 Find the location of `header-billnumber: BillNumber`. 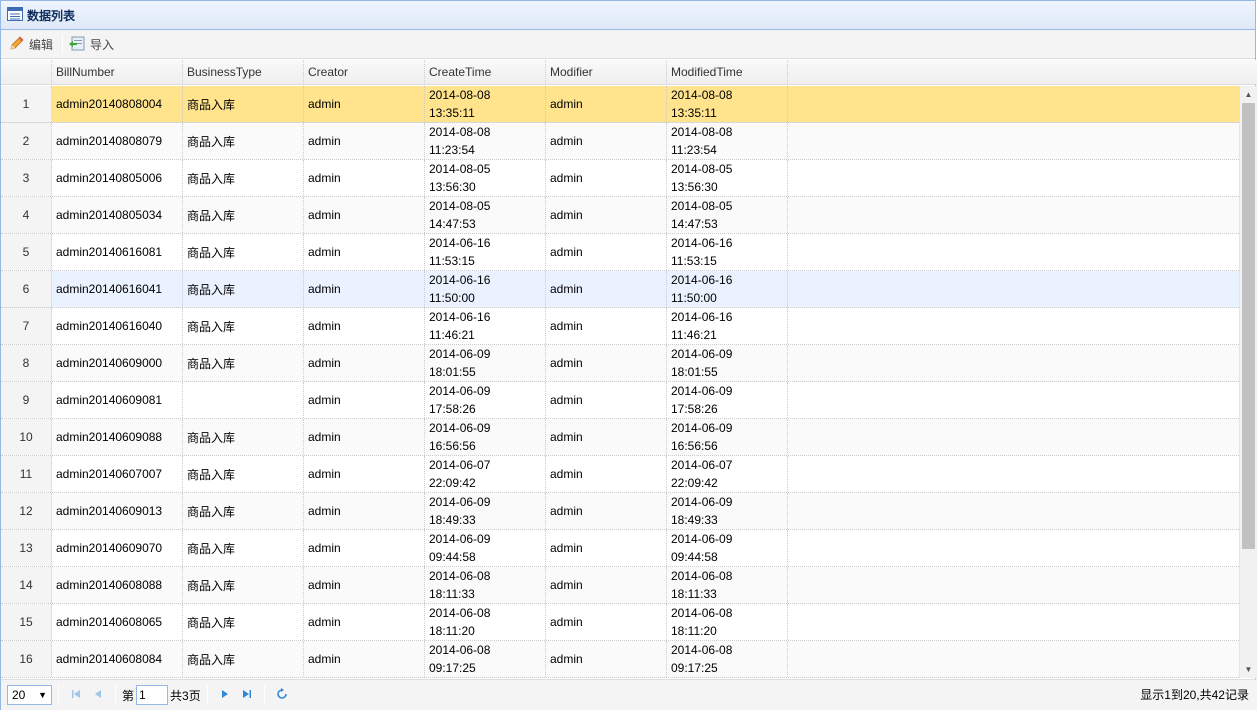

header-billnumber: BillNumber is located at coordinates (117, 72).